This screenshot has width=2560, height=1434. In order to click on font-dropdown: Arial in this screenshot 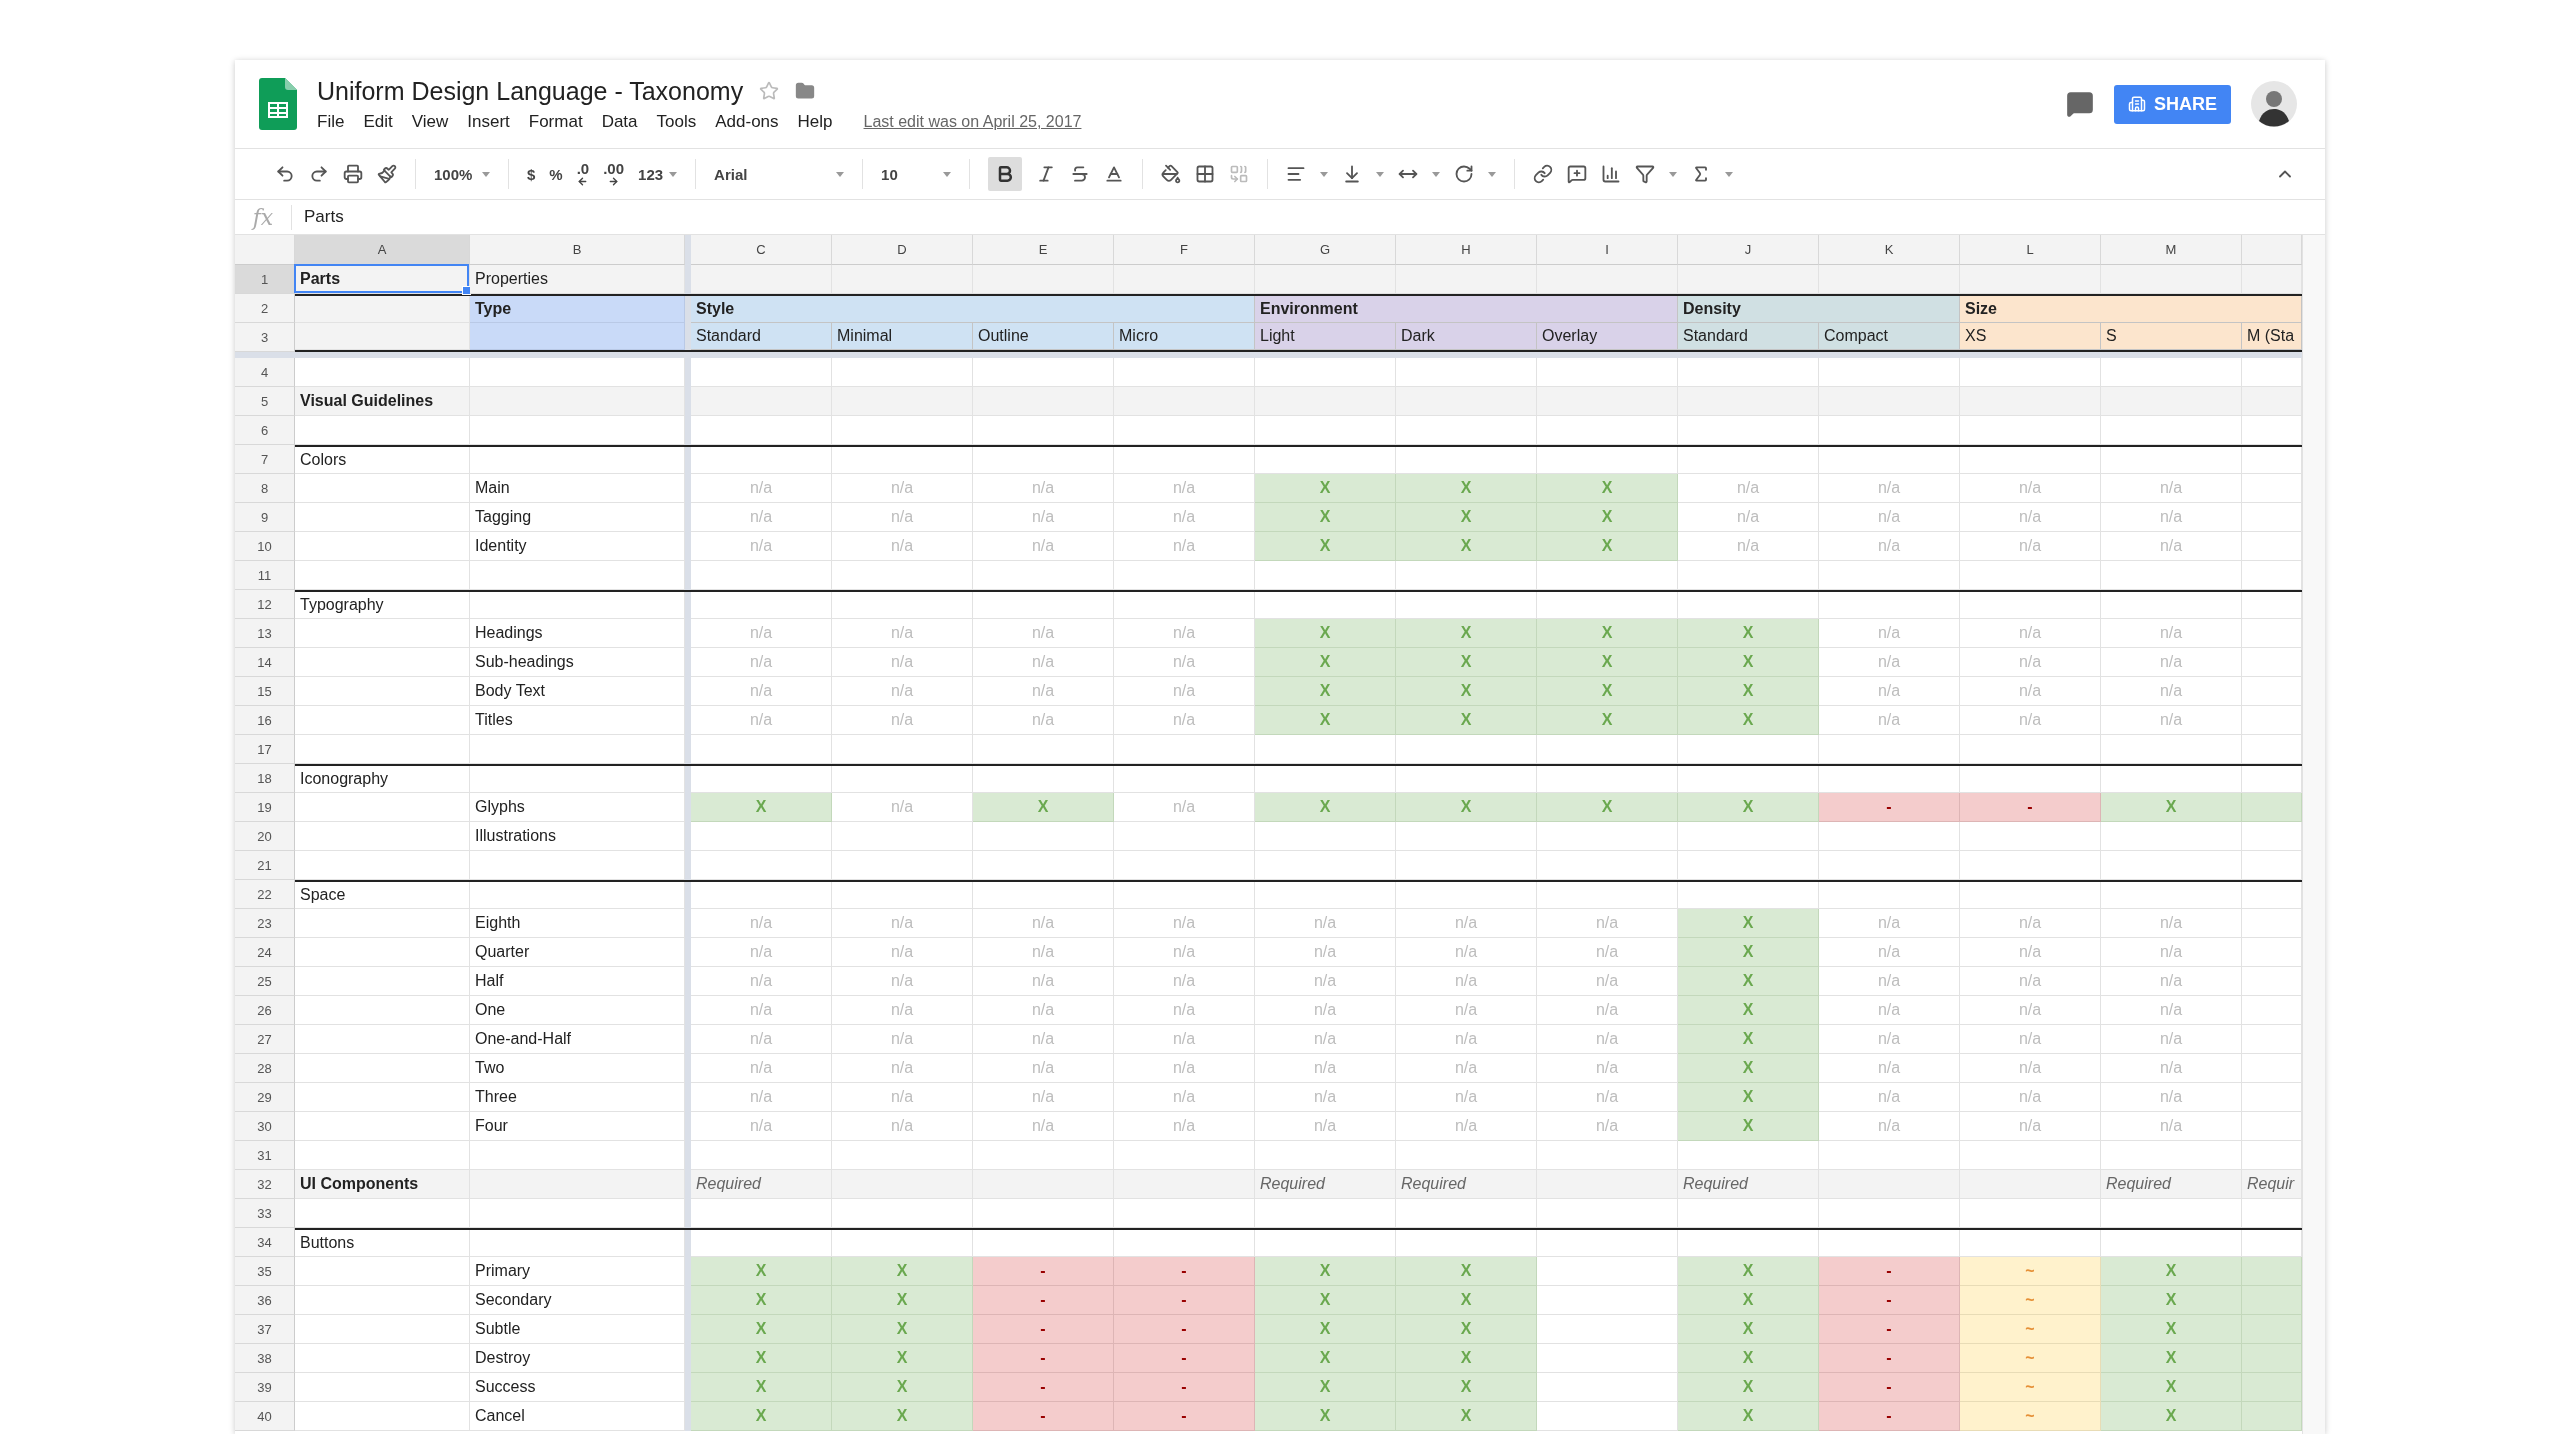, I will do `click(779, 174)`.